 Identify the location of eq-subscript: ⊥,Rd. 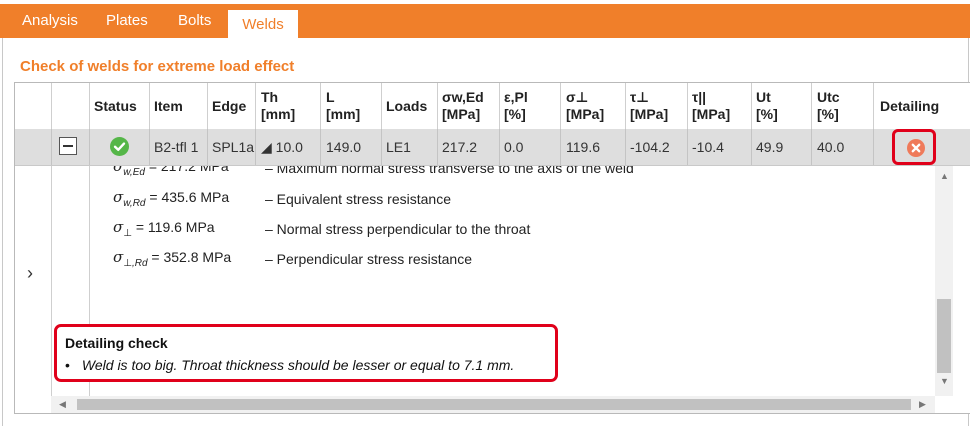
(135, 263).